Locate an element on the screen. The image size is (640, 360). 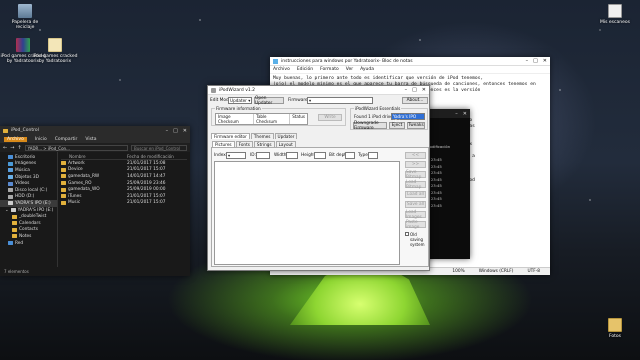
firmware-info-table: Image Checksum Table Checksum Status is located at coordinates (261, 119).